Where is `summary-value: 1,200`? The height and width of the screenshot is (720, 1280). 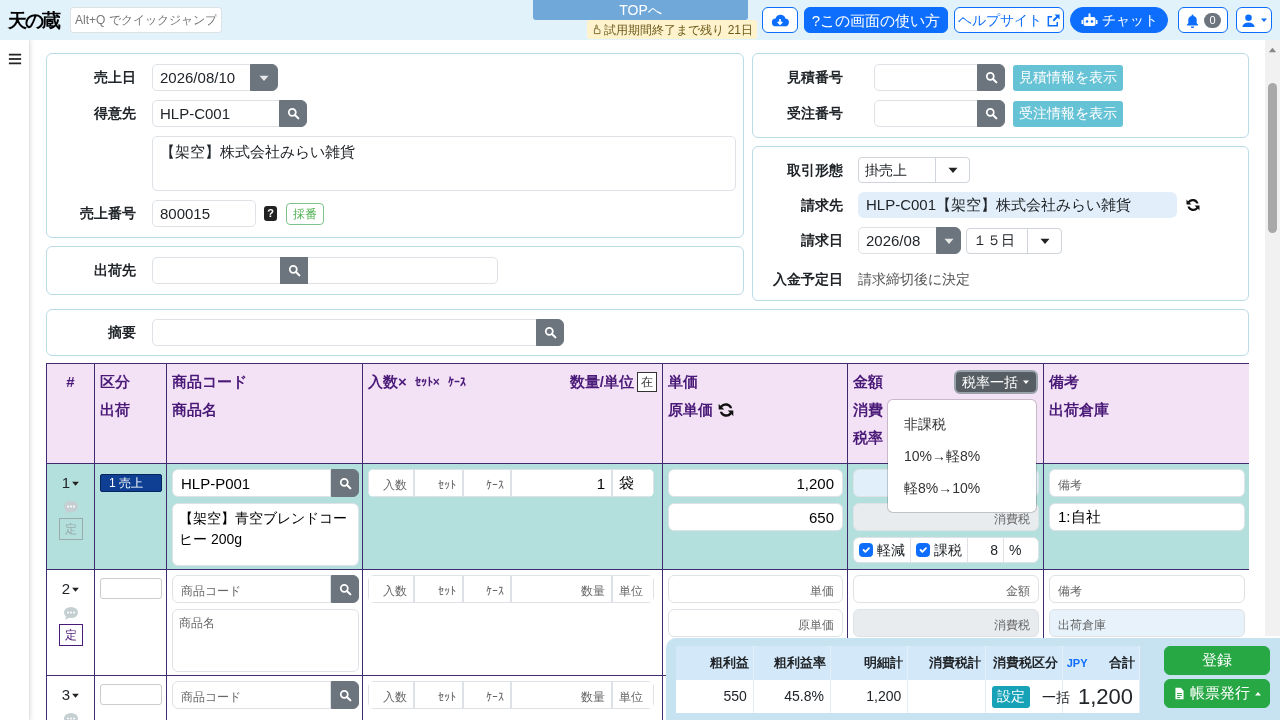 summary-value: 1,200 is located at coordinates (884, 696).